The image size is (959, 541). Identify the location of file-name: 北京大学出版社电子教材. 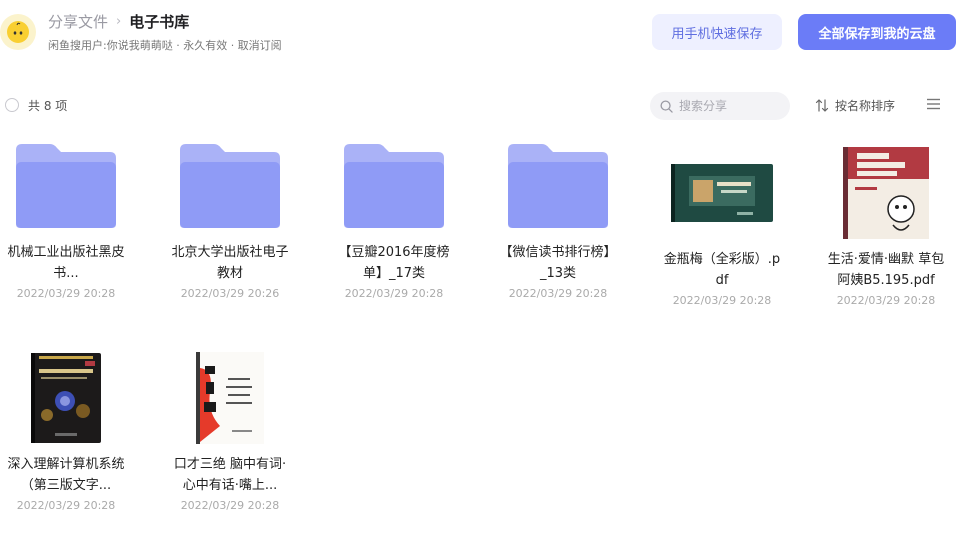
(230, 263).